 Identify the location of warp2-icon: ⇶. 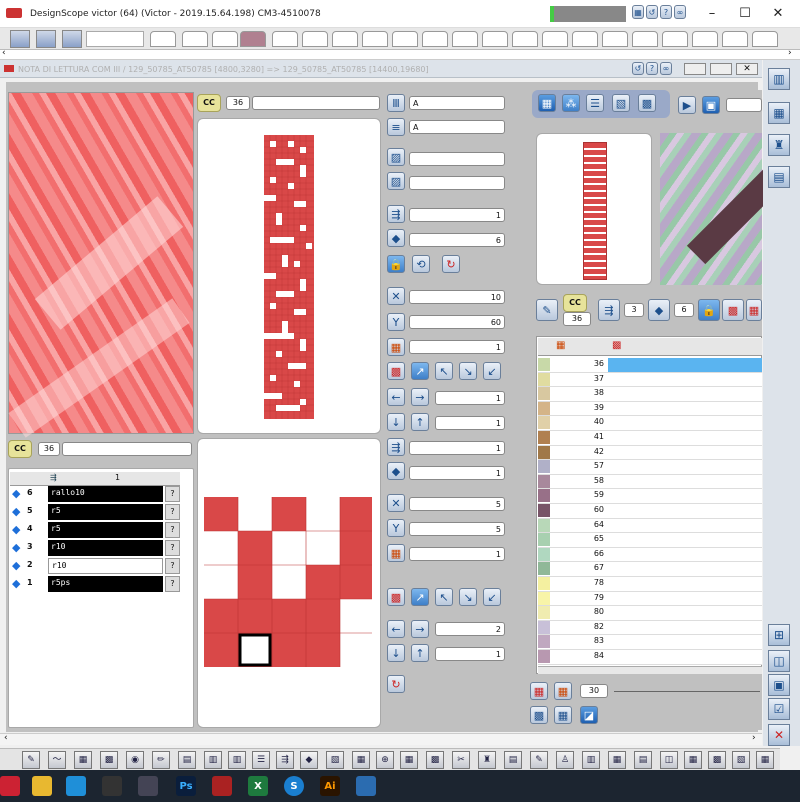
(396, 447).